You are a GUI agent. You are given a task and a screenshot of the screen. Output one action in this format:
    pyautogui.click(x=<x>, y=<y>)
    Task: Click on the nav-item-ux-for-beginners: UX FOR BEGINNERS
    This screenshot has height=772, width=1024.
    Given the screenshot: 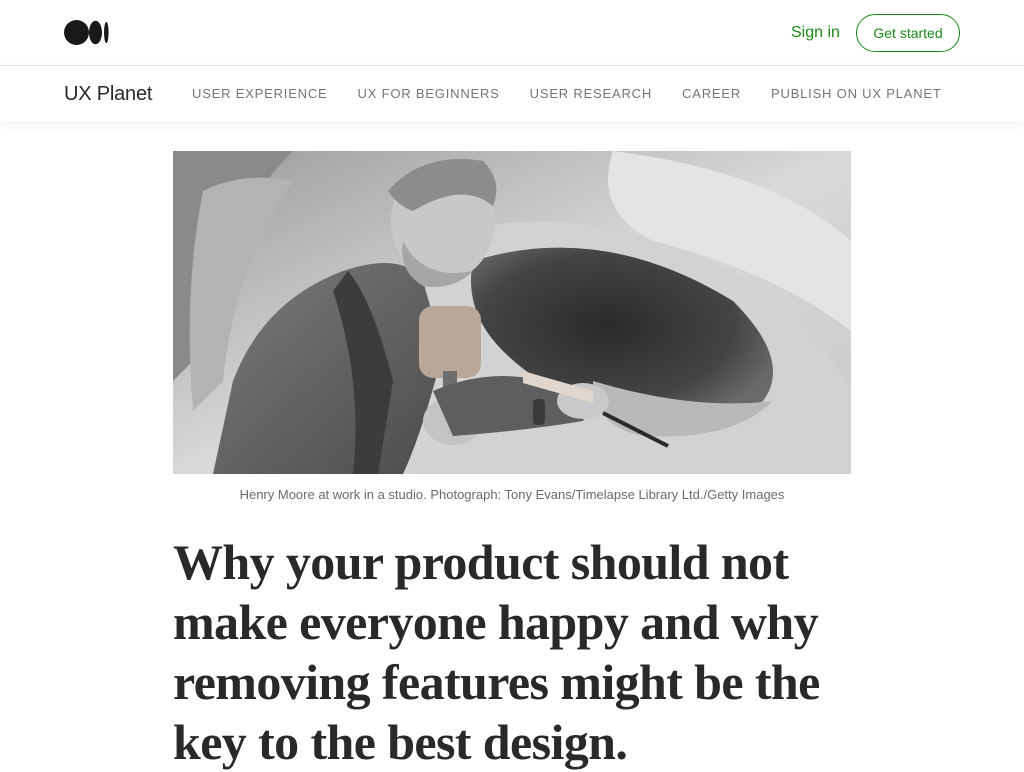 What is the action you would take?
    pyautogui.click(x=429, y=93)
    